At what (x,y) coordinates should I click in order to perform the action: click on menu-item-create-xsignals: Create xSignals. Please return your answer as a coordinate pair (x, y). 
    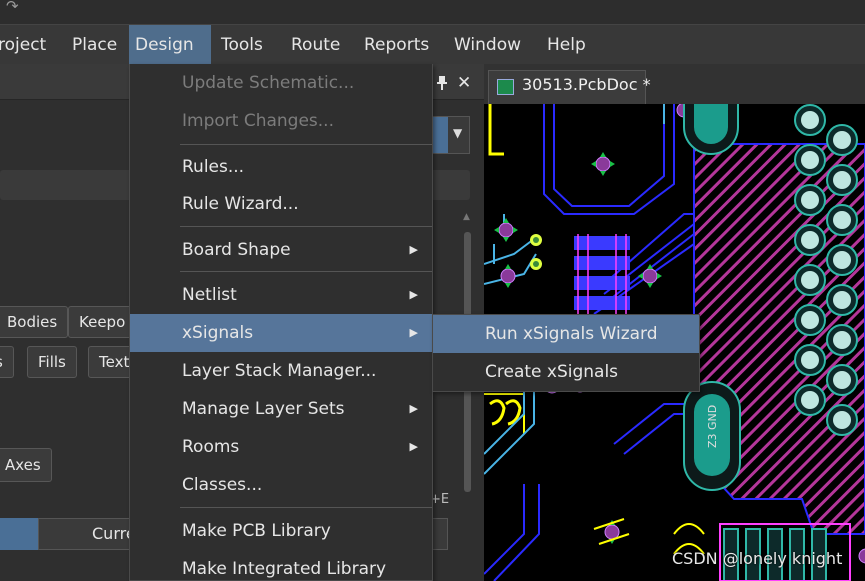
    Looking at the image, I should click on (566, 372).